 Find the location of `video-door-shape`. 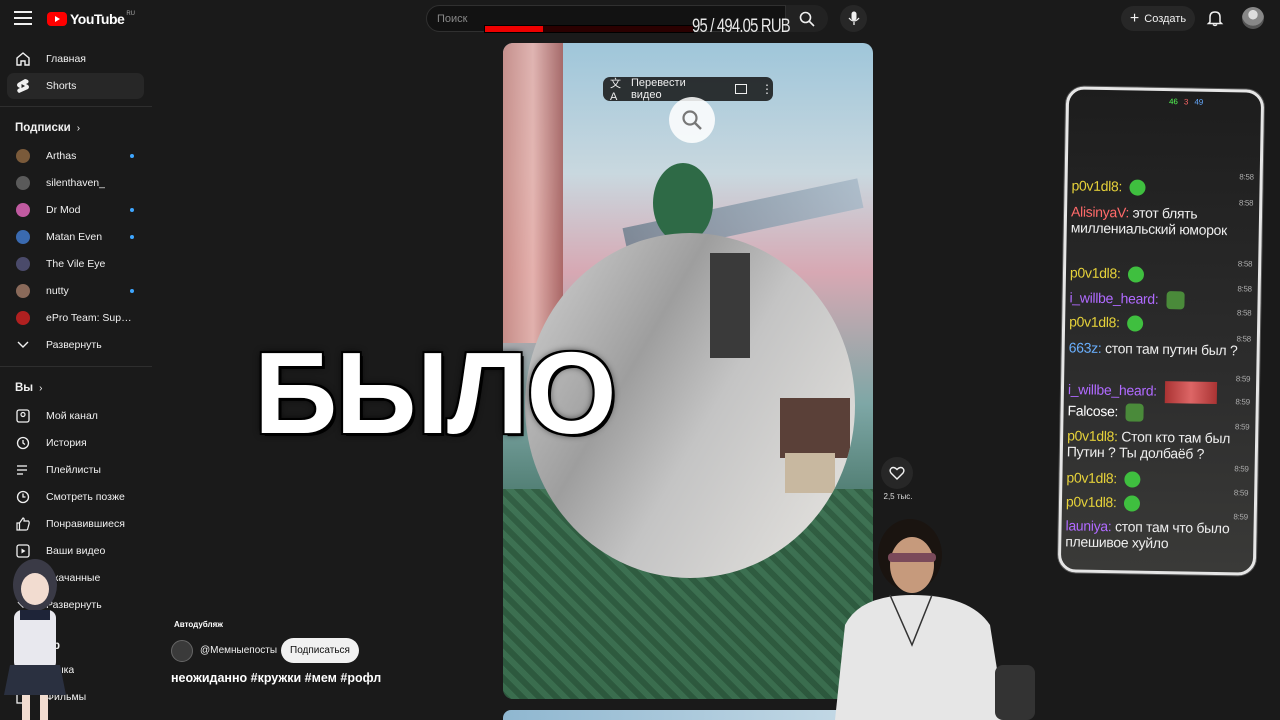

video-door-shape is located at coordinates (730, 305).